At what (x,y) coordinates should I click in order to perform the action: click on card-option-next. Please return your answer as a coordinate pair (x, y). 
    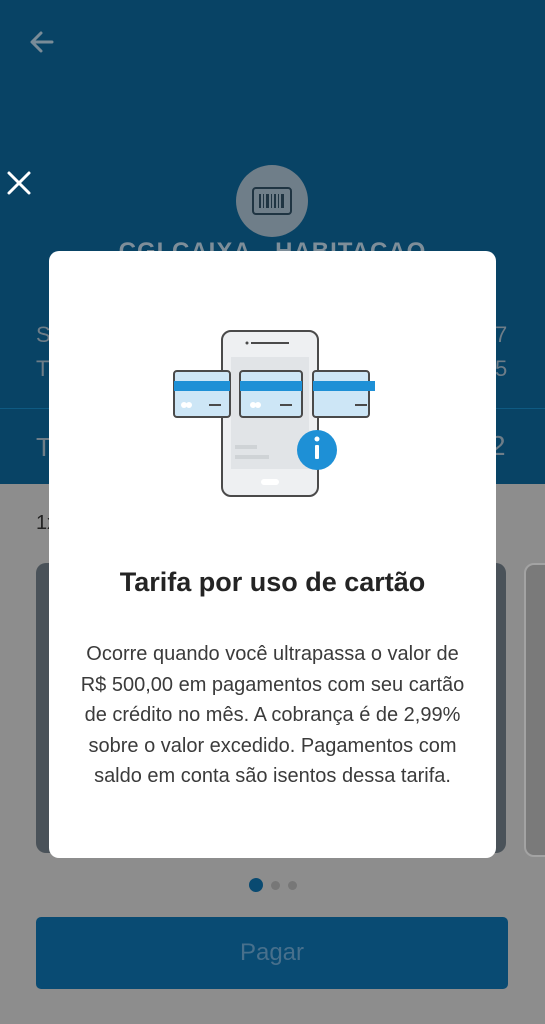
    Looking at the image, I should click on (534, 710).